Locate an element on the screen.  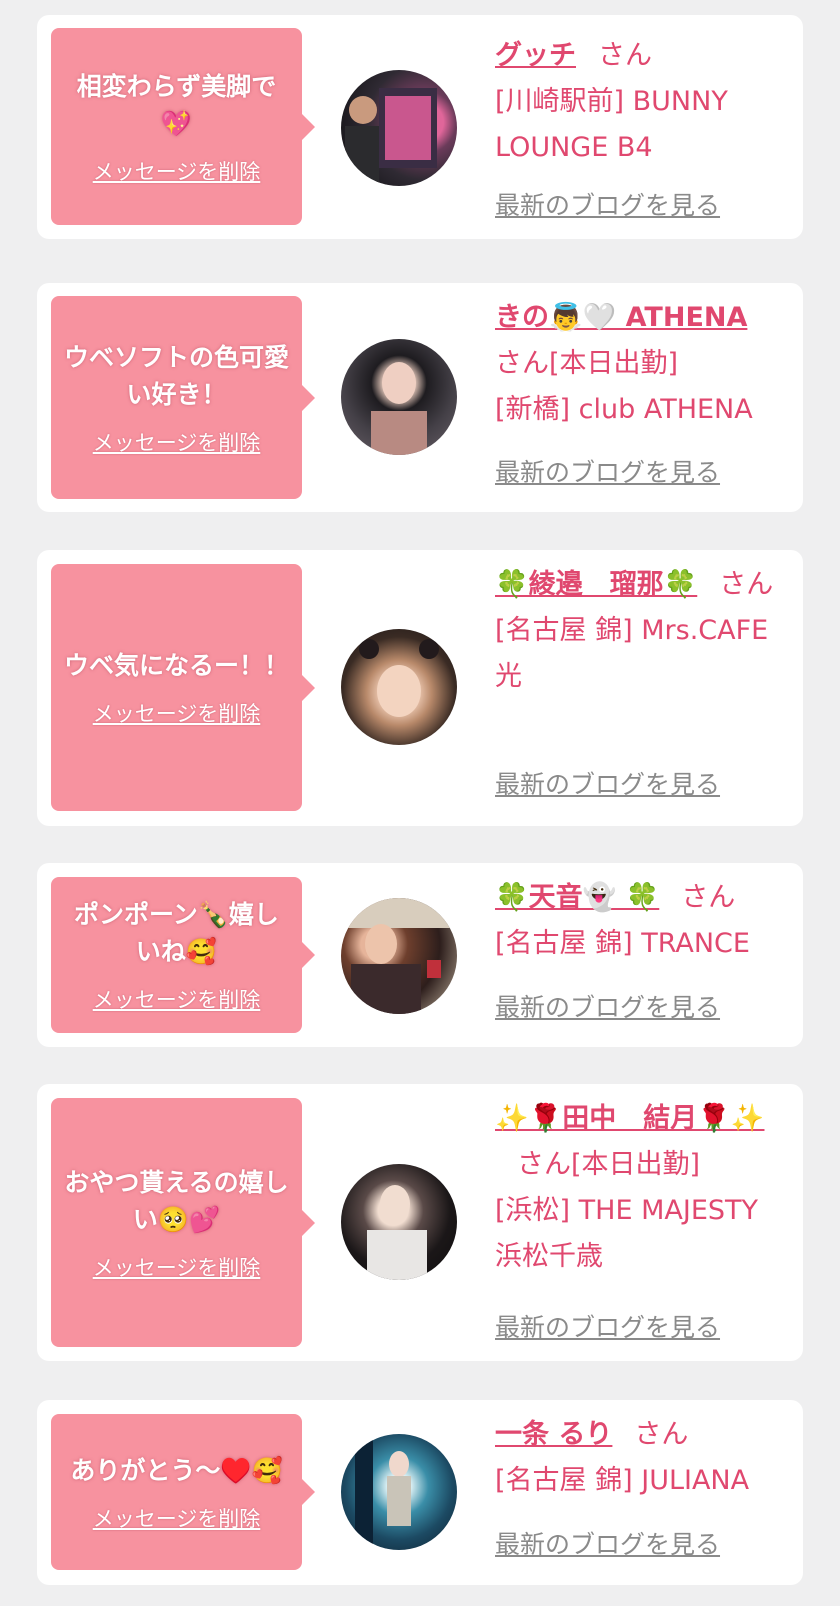
cast-info: きの👼🤍 ATHENA さん[本日出勤] [新橋] club ATHENA is located at coordinates (640, 364).